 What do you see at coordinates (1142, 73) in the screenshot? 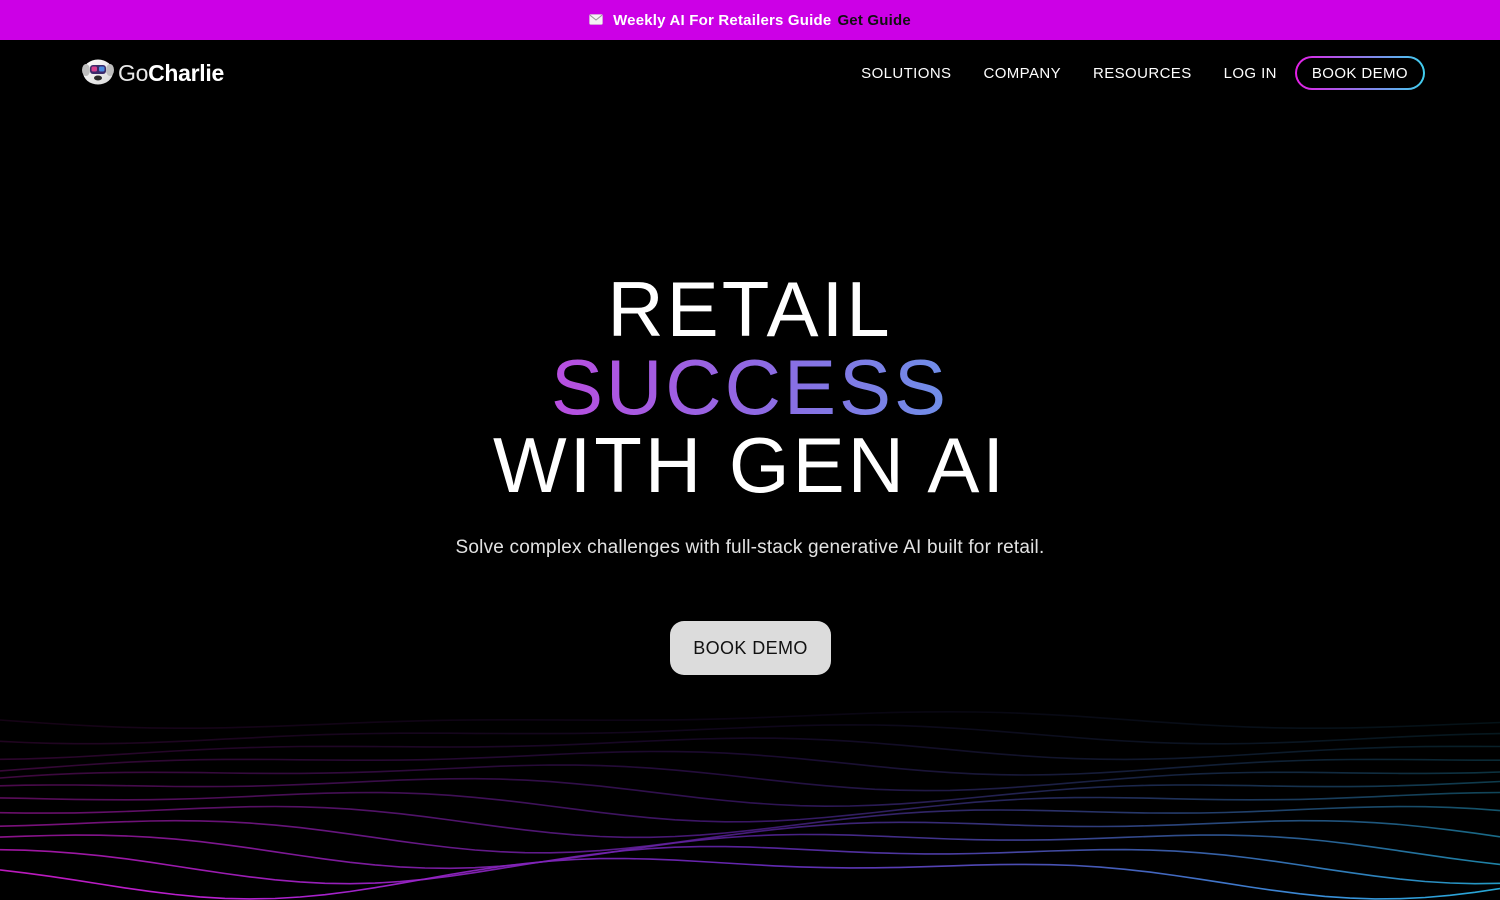
I see `nav-resources: RESOURCES` at bounding box center [1142, 73].